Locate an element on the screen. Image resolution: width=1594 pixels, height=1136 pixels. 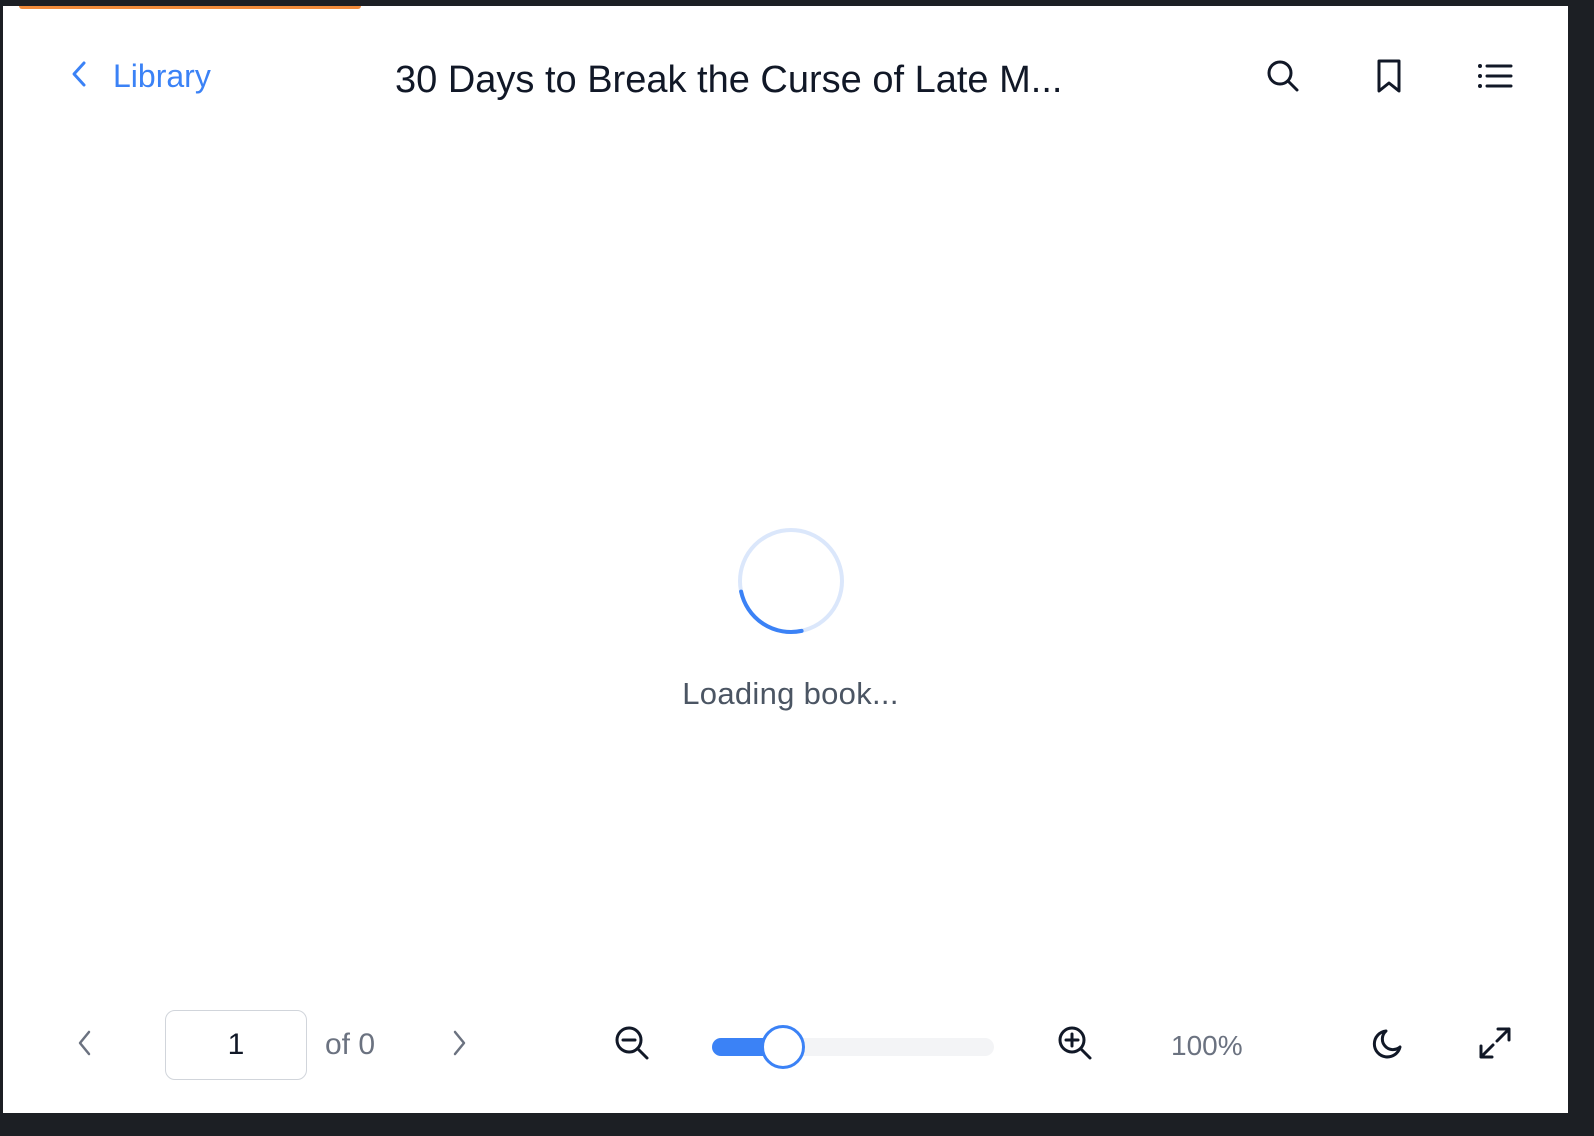
list-icon is located at coordinates (1495, 78).